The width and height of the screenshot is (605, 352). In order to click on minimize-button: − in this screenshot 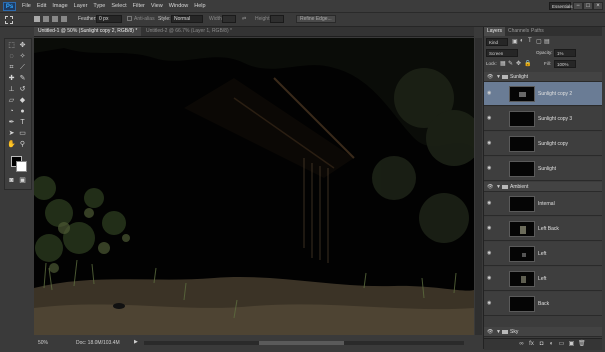, I will do `click(578, 6)`.